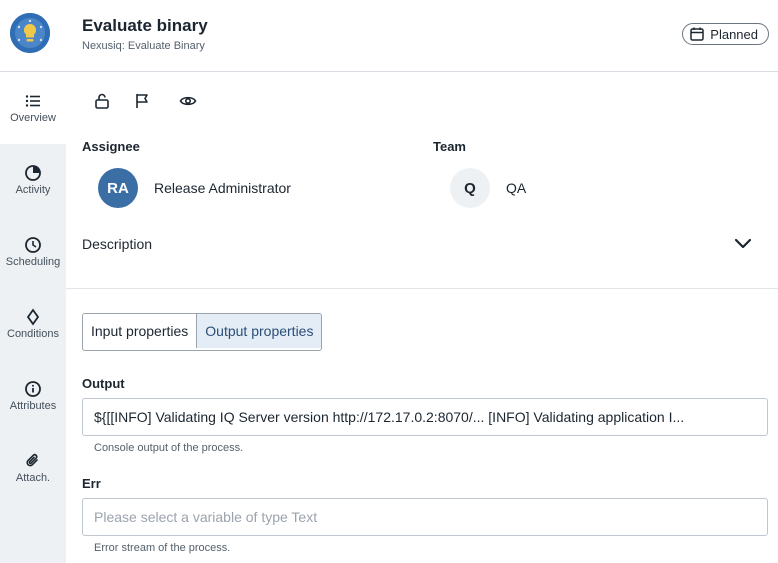 Image resolution: width=778 pixels, height=563 pixels. I want to click on sidebar-item-label: Overview, so click(33, 118).